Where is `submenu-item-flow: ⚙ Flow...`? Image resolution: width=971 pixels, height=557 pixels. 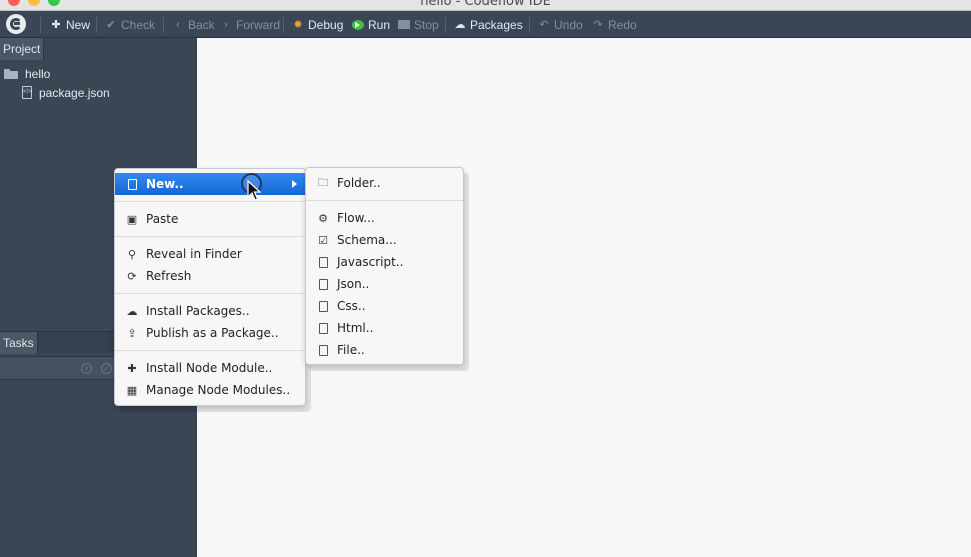 submenu-item-flow: ⚙ Flow... is located at coordinates (384, 218).